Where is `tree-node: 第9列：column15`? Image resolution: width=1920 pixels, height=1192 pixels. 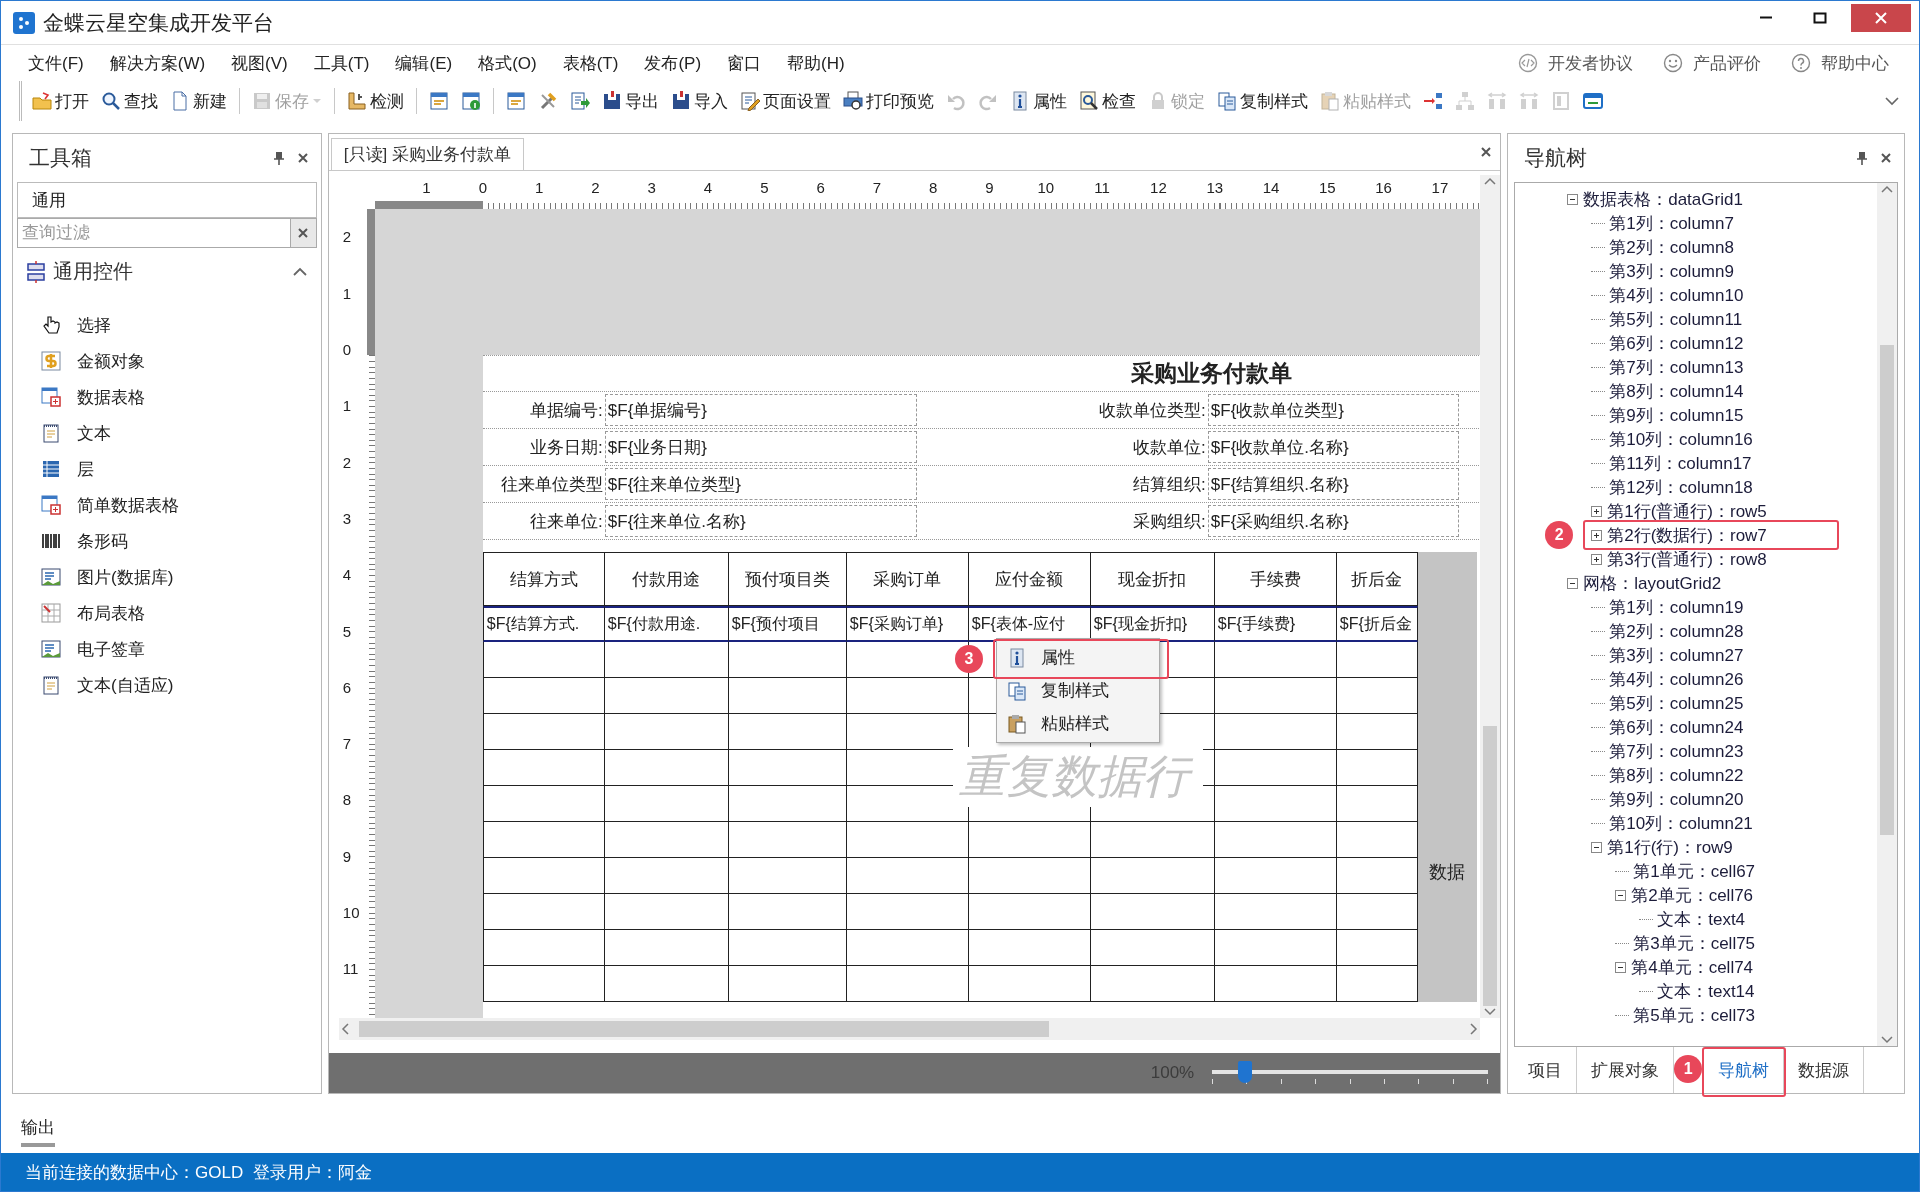 tree-node: 第9列：column15 is located at coordinates (1676, 415).